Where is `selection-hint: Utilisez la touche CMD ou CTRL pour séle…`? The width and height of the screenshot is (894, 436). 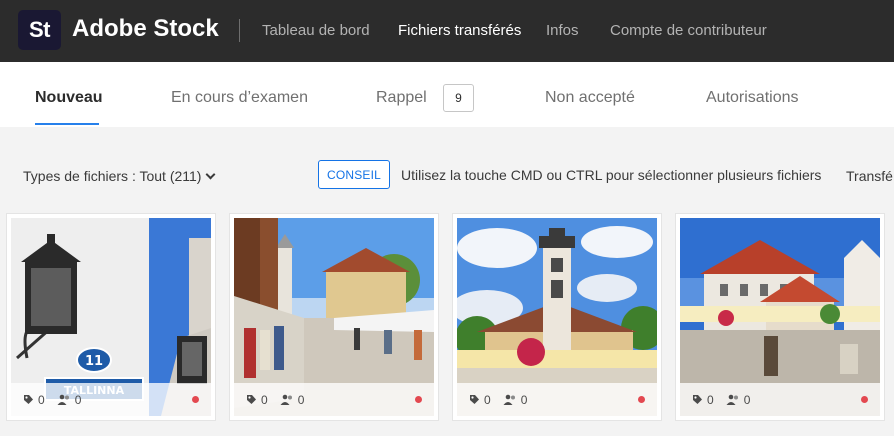
selection-hint: Utilisez la touche CMD ou CTRL pour séle… is located at coordinates (611, 175).